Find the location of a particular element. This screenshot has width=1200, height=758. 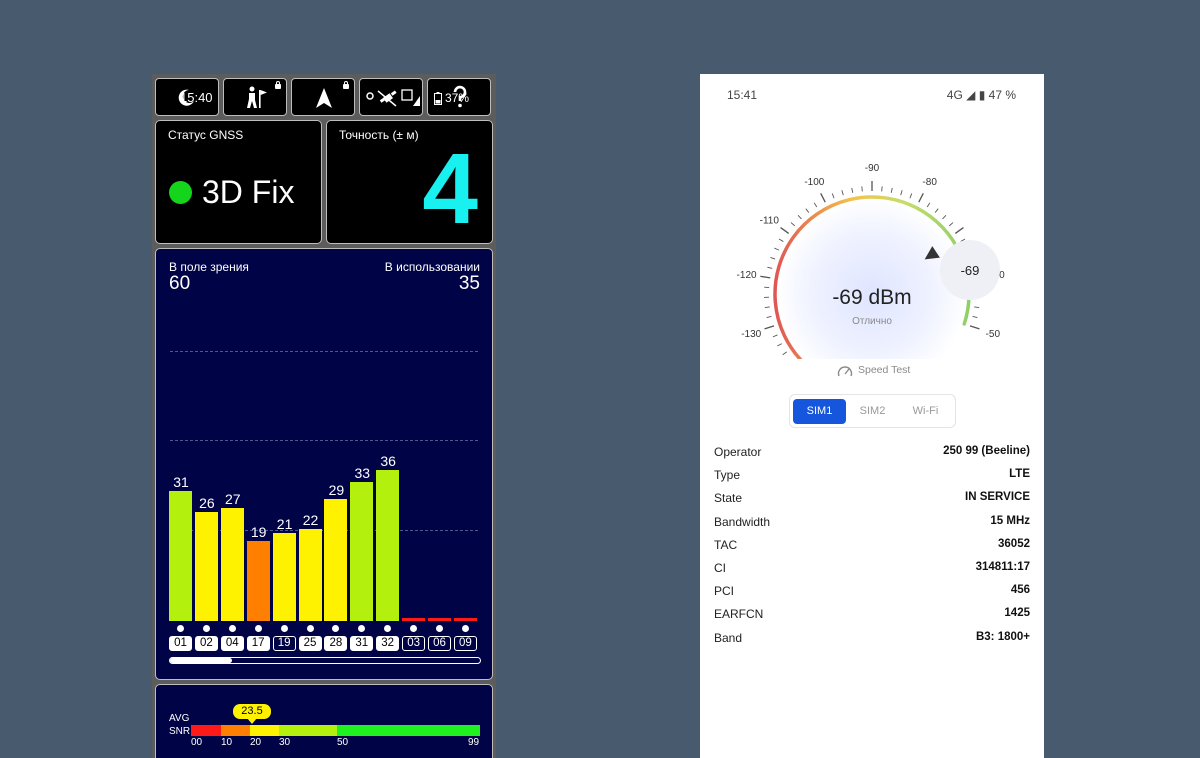

tab-sim2: SIM2 is located at coordinates (872, 411).